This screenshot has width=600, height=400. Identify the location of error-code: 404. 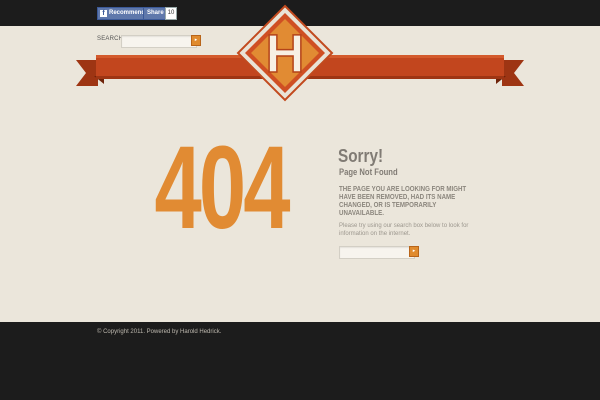
(222, 188).